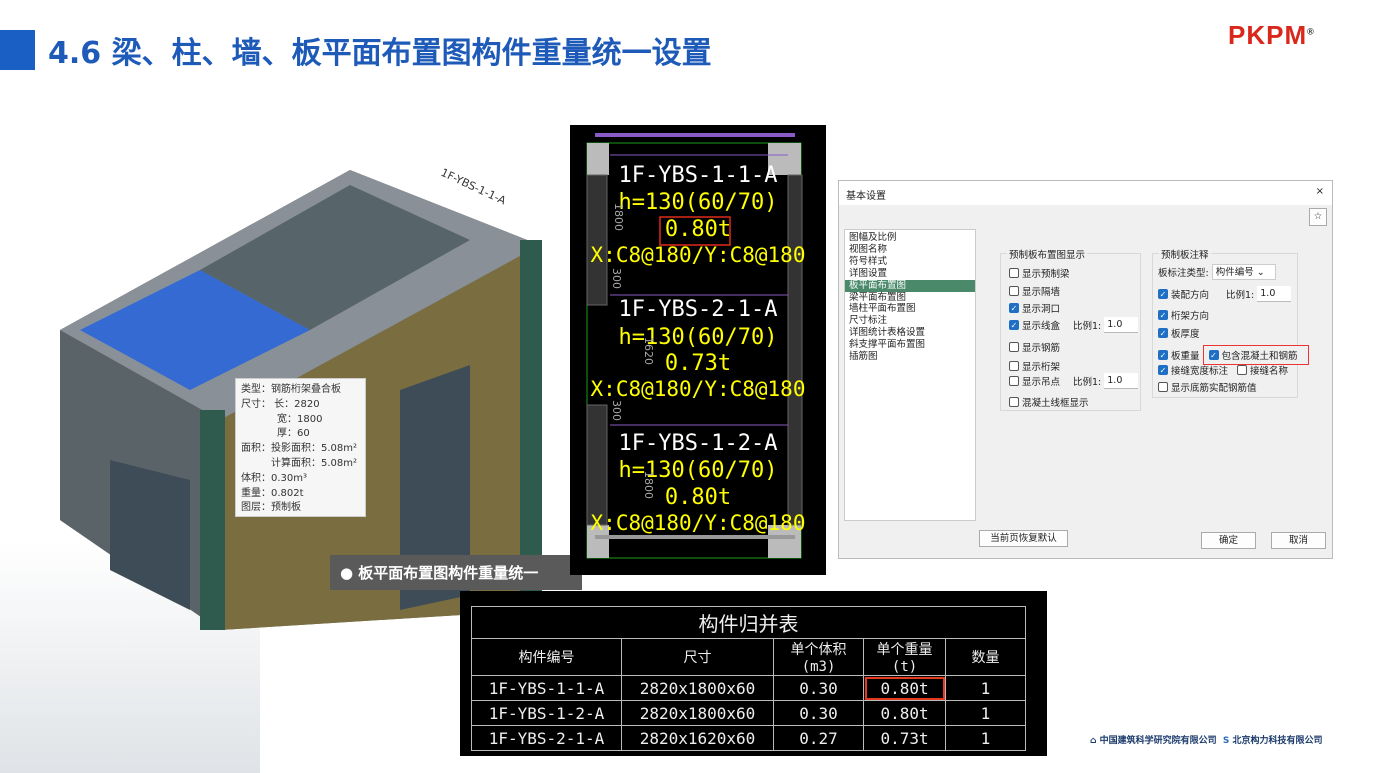 Image resolution: width=1375 pixels, height=773 pixels. What do you see at coordinates (910, 309) in the screenshot?
I see `nav-item: 墙柱平面布置图` at bounding box center [910, 309].